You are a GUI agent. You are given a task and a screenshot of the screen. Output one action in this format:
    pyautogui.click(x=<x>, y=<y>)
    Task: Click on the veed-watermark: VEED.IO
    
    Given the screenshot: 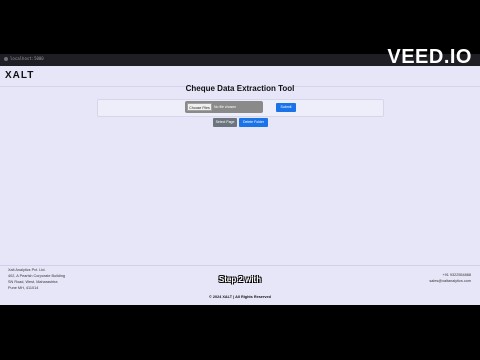 What is the action you would take?
    pyautogui.click(x=429, y=57)
    